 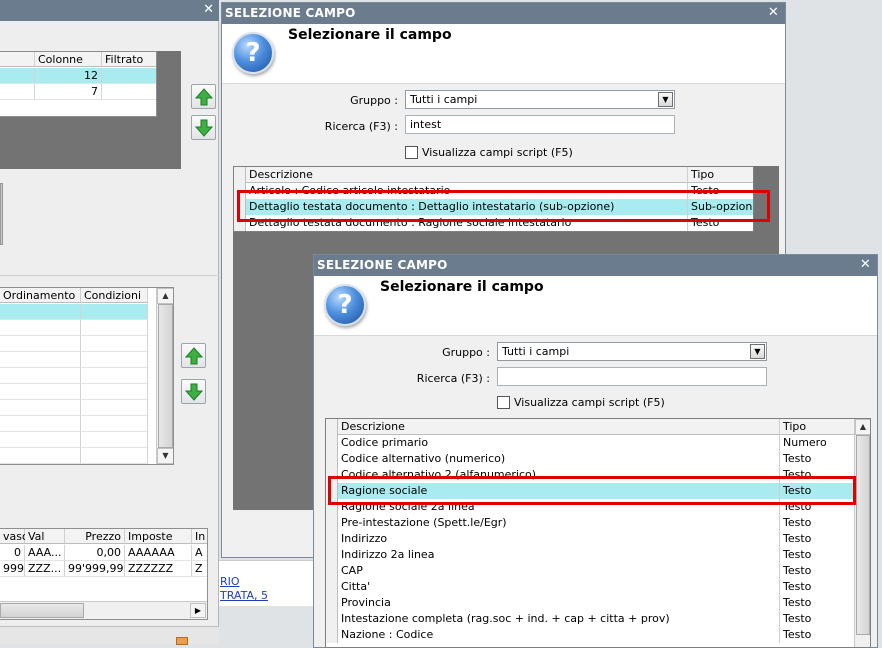 I want to click on scroll-down-icon: ▼, so click(x=165, y=456).